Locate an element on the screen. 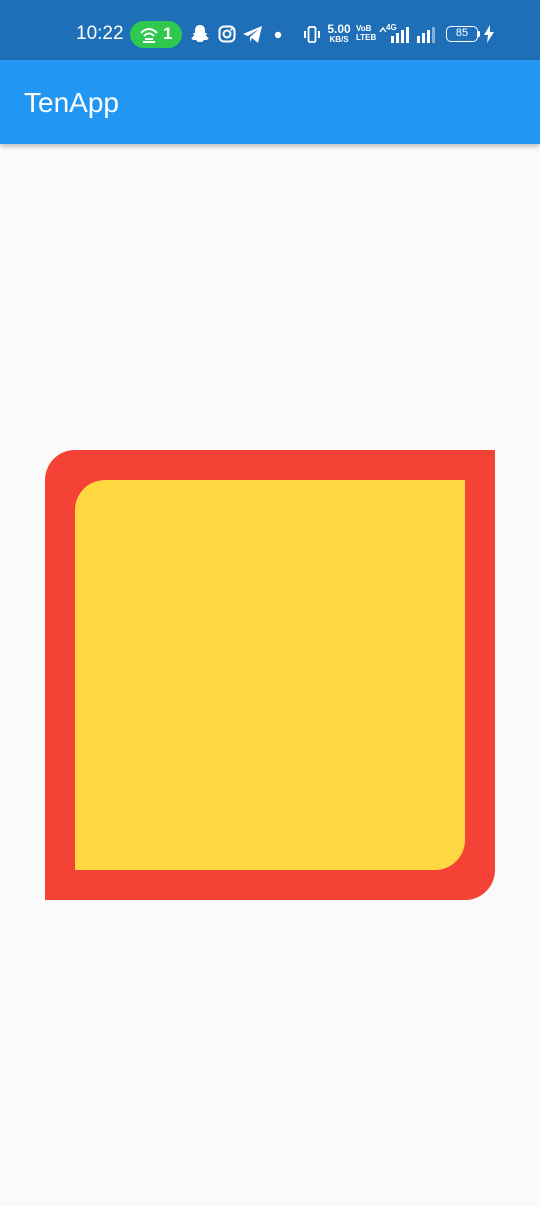  vibrate-icon is located at coordinates (312, 34).